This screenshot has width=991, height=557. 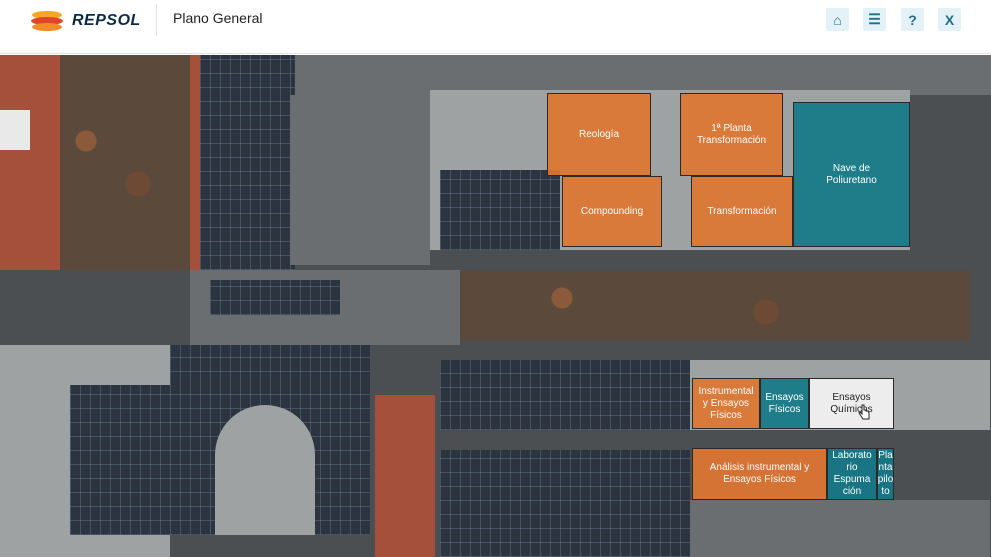 I want to click on zone-label: Instrumental y Ensayos Físicos, so click(x=726, y=403).